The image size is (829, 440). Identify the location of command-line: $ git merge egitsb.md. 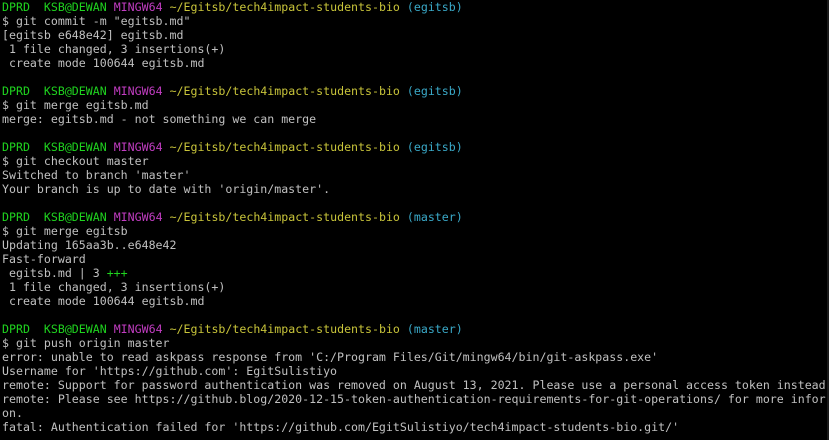
(75, 105).